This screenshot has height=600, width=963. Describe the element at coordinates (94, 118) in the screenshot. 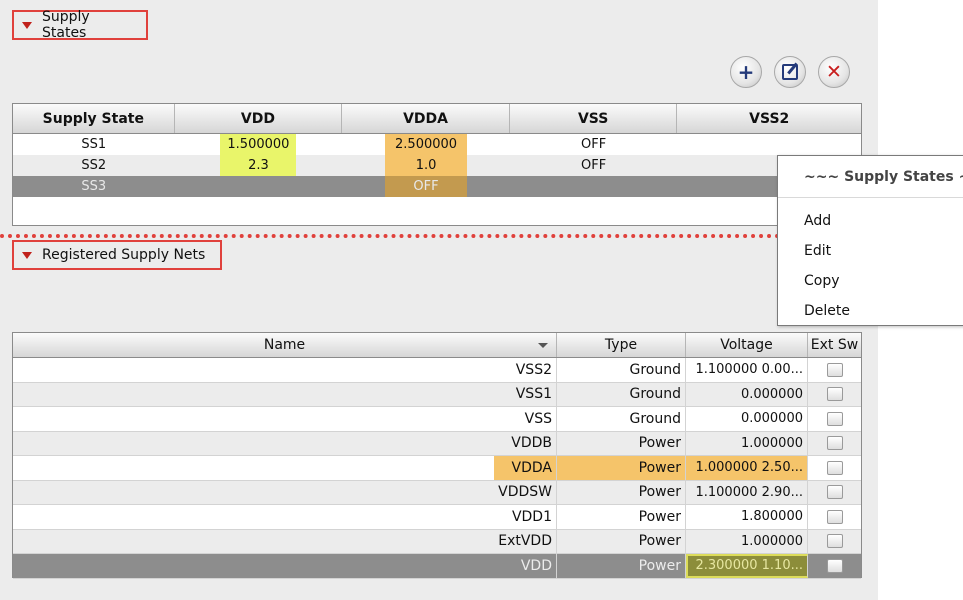

I see `column-header: Supply State` at that location.